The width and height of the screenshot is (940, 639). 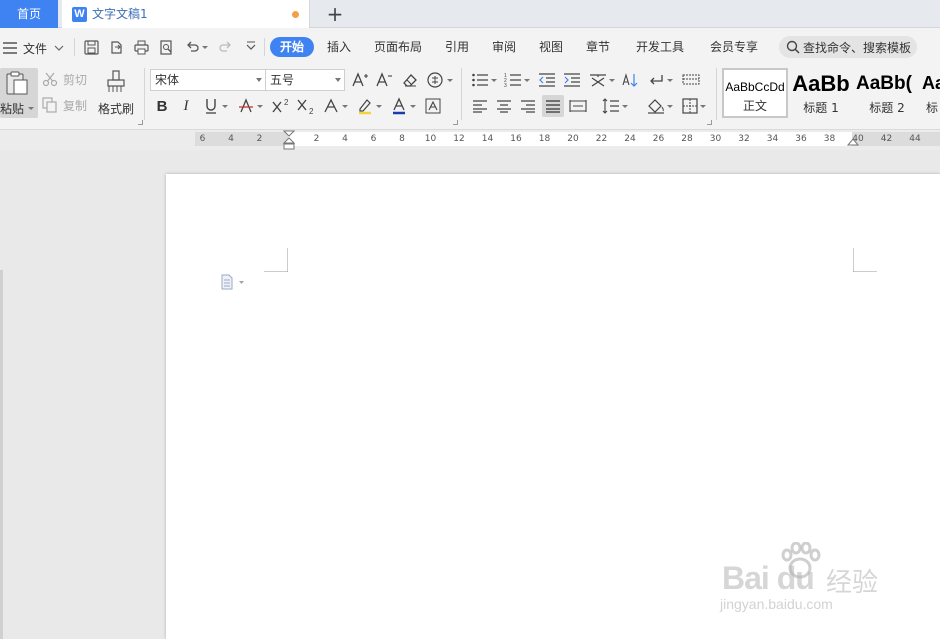 I want to click on ruler-tick-label: 28, so click(x=687, y=139).